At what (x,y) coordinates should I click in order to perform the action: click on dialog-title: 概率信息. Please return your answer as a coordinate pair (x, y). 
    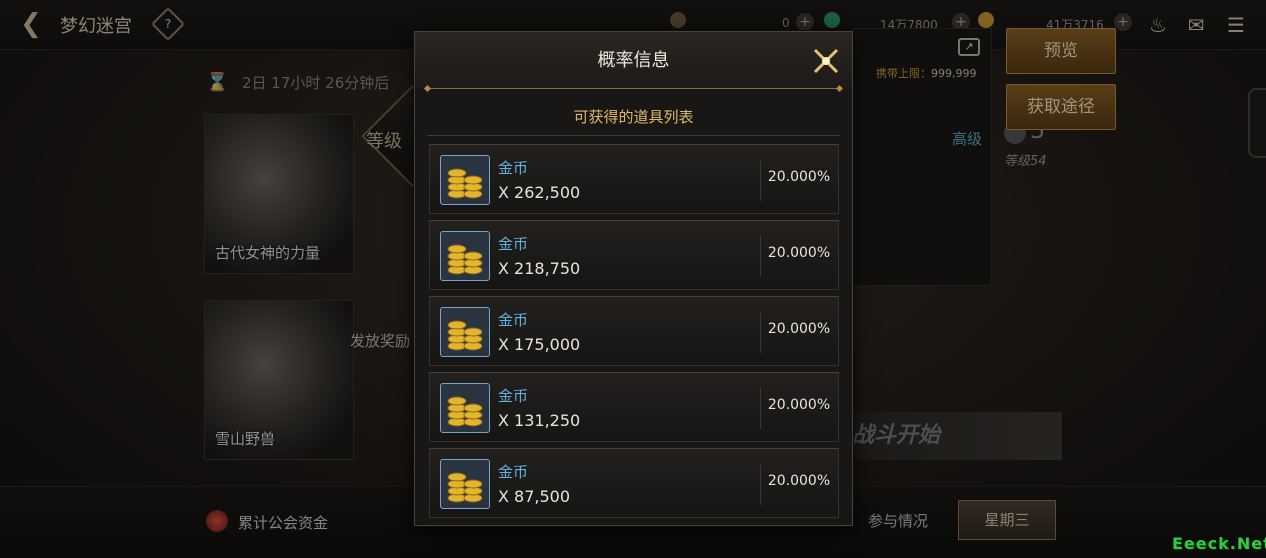
    Looking at the image, I should click on (633, 60).